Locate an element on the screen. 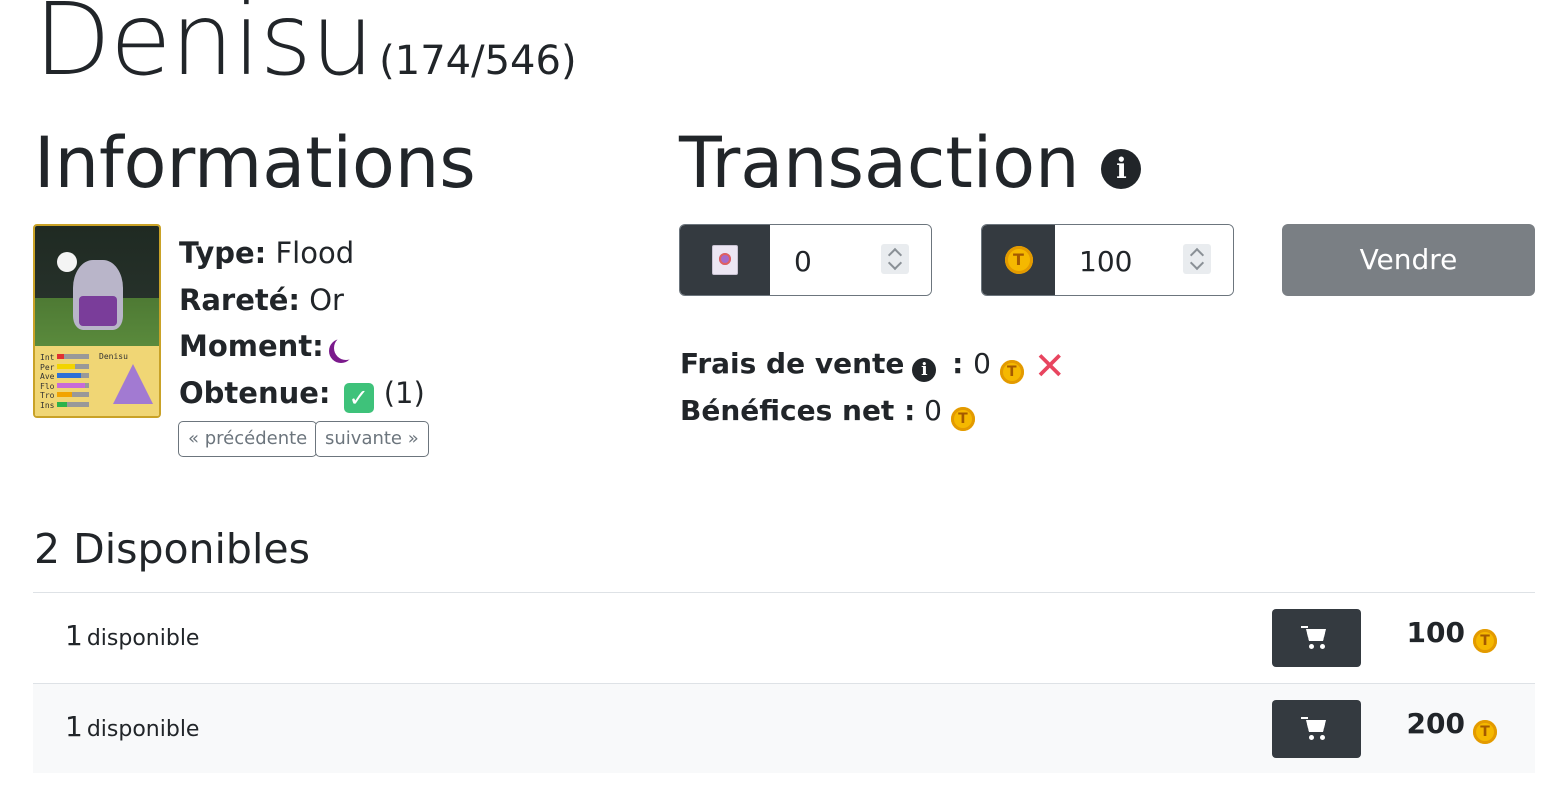 This screenshot has height=786, width=1560. quantity-input: 0 is located at coordinates (850, 260).